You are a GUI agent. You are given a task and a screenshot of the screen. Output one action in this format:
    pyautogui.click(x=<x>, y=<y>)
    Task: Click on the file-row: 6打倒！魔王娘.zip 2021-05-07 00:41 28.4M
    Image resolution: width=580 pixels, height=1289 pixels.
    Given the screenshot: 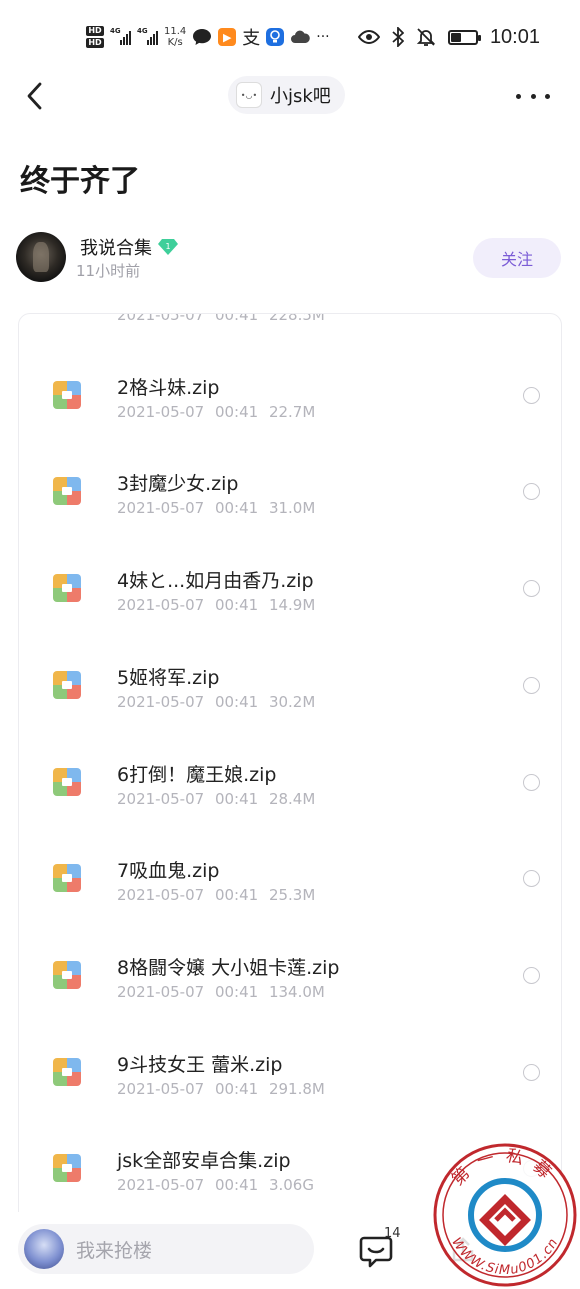 What is the action you would take?
    pyautogui.click(x=290, y=776)
    